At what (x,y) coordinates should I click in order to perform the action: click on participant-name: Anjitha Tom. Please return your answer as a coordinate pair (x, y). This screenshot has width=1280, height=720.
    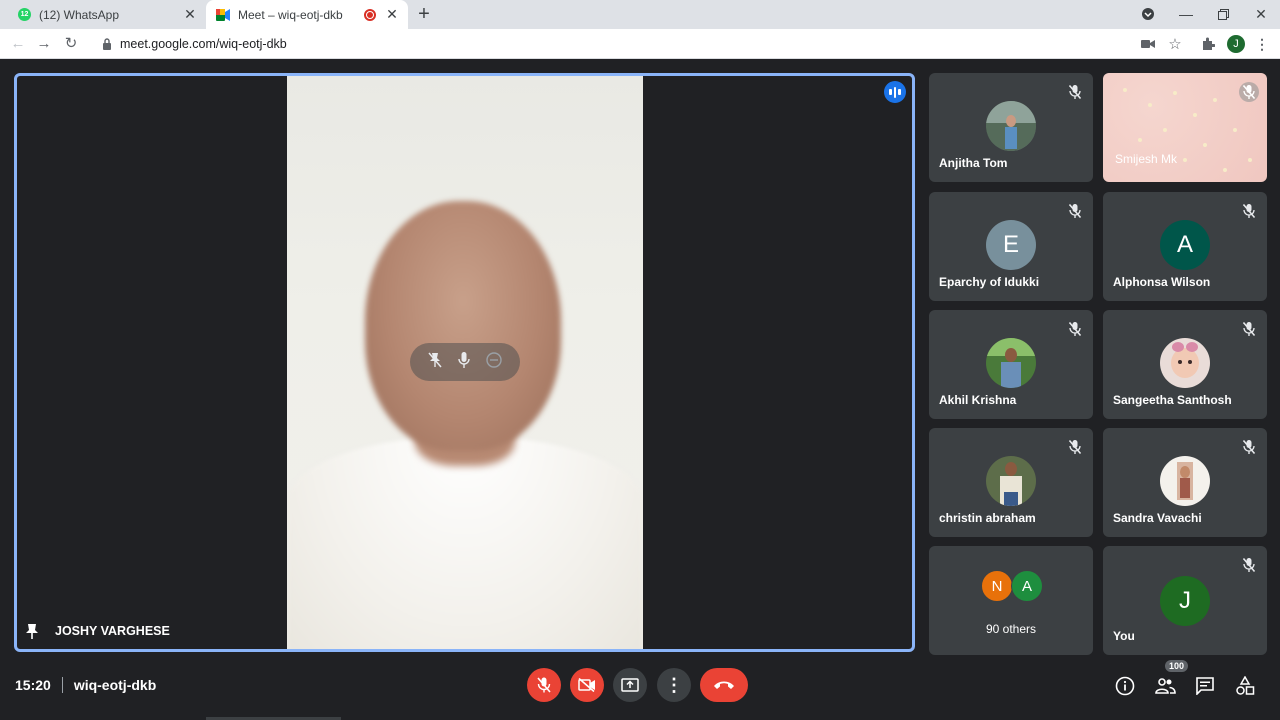
    Looking at the image, I should click on (973, 163).